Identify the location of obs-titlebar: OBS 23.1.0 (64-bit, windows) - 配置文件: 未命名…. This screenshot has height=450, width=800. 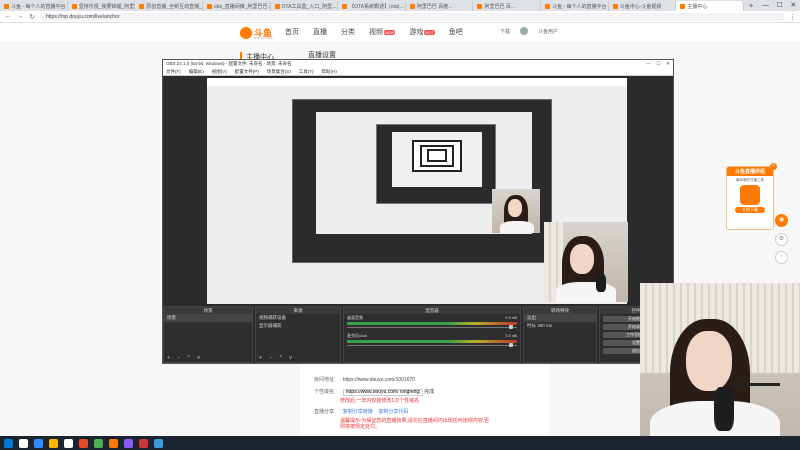
(418, 64).